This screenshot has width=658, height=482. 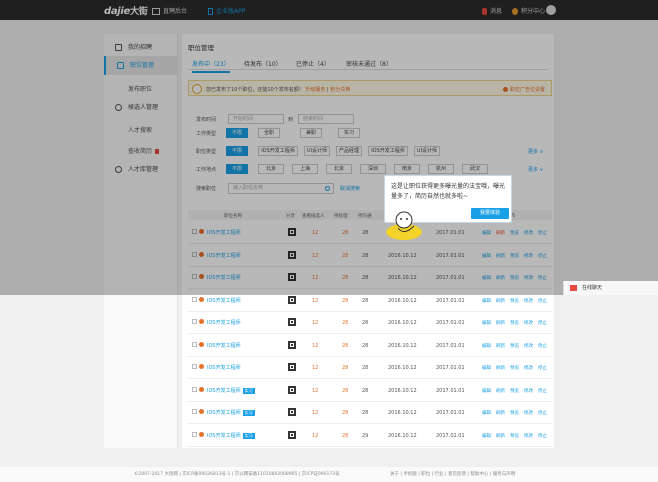 What do you see at coordinates (237, 133) in the screenshot?
I see `job-type-chip: 不限` at bounding box center [237, 133].